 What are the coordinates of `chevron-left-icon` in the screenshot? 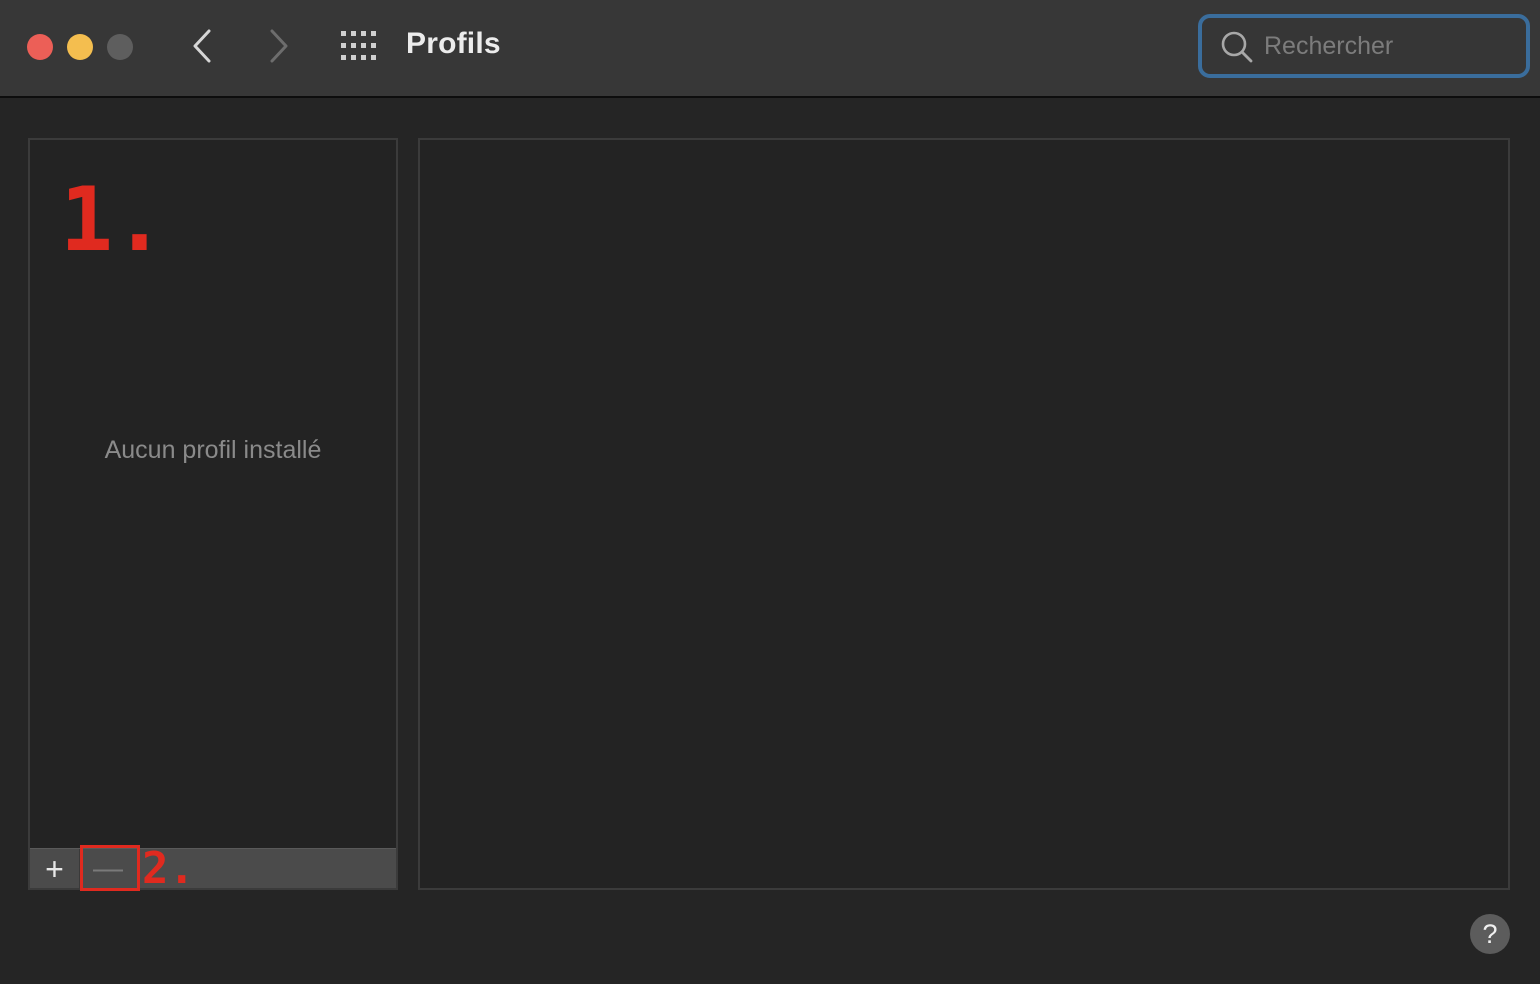 It's located at (202, 46).